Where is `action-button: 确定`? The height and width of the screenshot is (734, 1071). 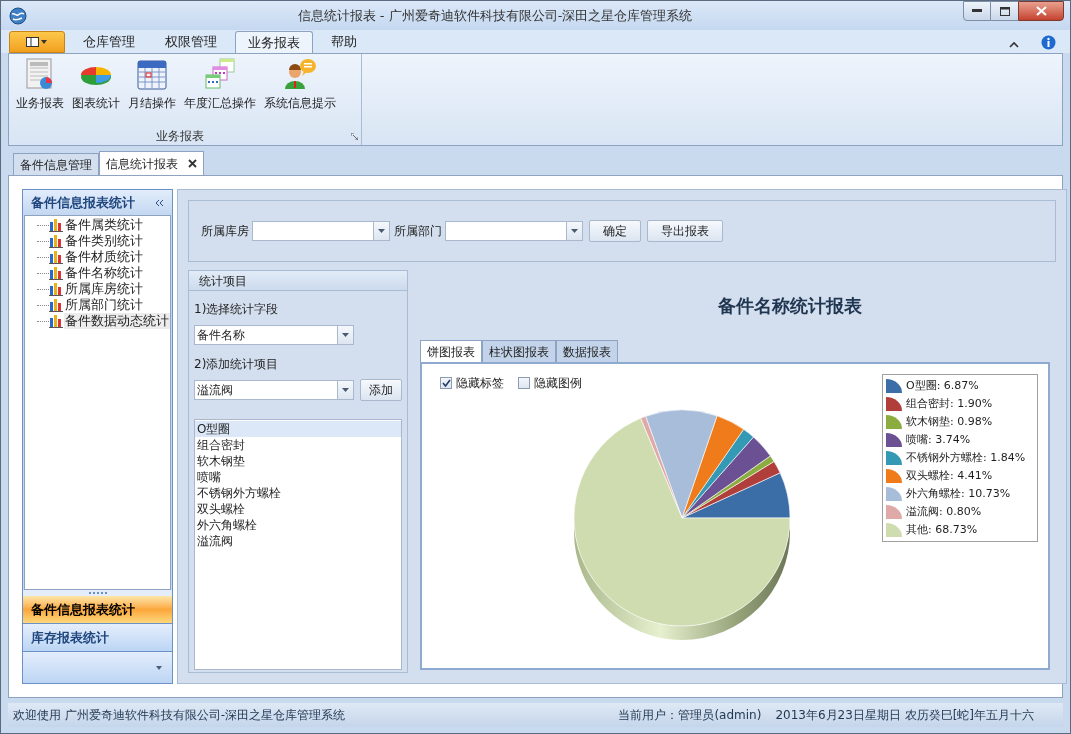
action-button: 确定 is located at coordinates (615, 231).